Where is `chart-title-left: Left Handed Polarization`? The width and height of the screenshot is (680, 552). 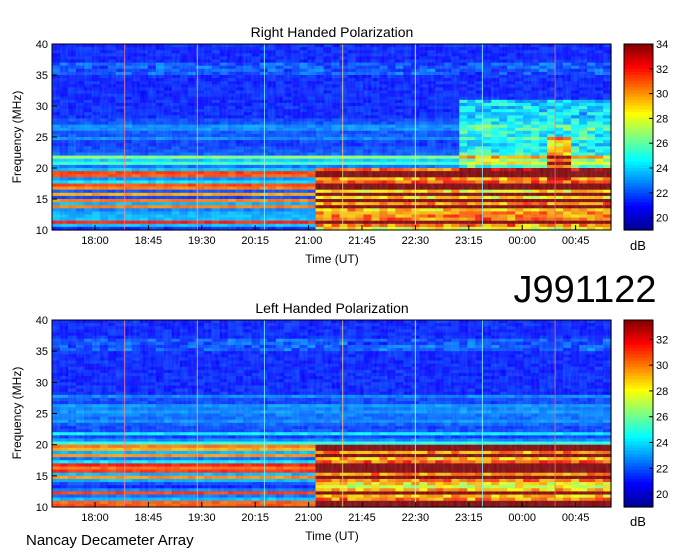 chart-title-left: Left Handed Polarization is located at coordinates (331, 308).